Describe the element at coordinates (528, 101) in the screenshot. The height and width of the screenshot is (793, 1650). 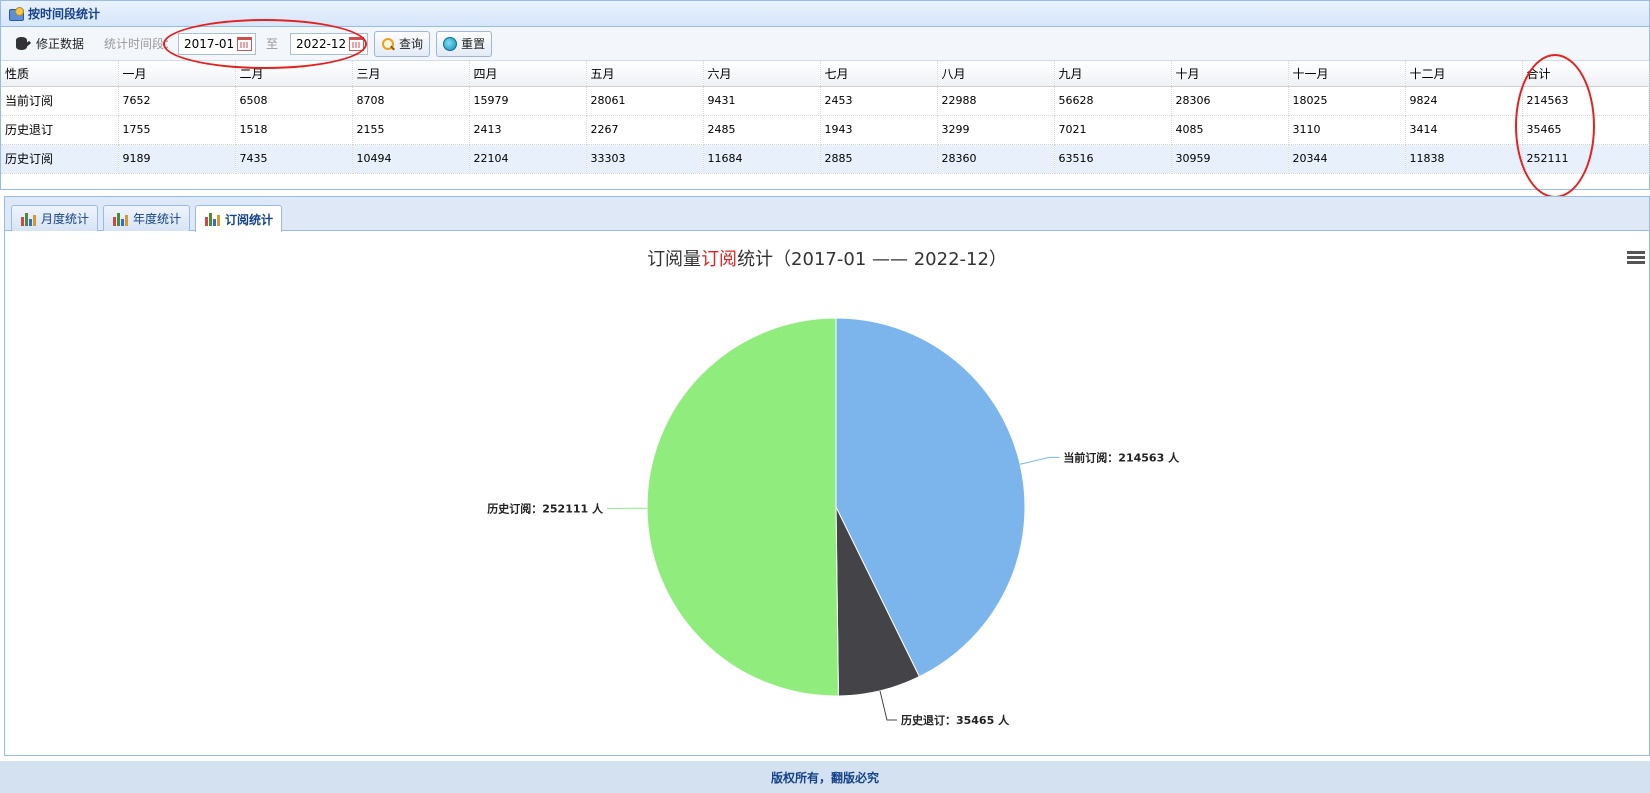
I see `table-cell: 15979` at that location.